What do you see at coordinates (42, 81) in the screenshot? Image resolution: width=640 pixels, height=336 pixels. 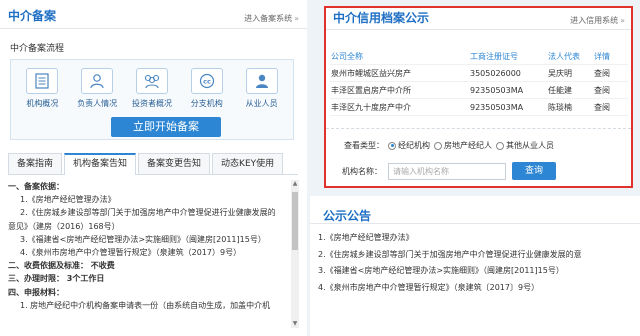 I see `list-document-icon` at bounding box center [42, 81].